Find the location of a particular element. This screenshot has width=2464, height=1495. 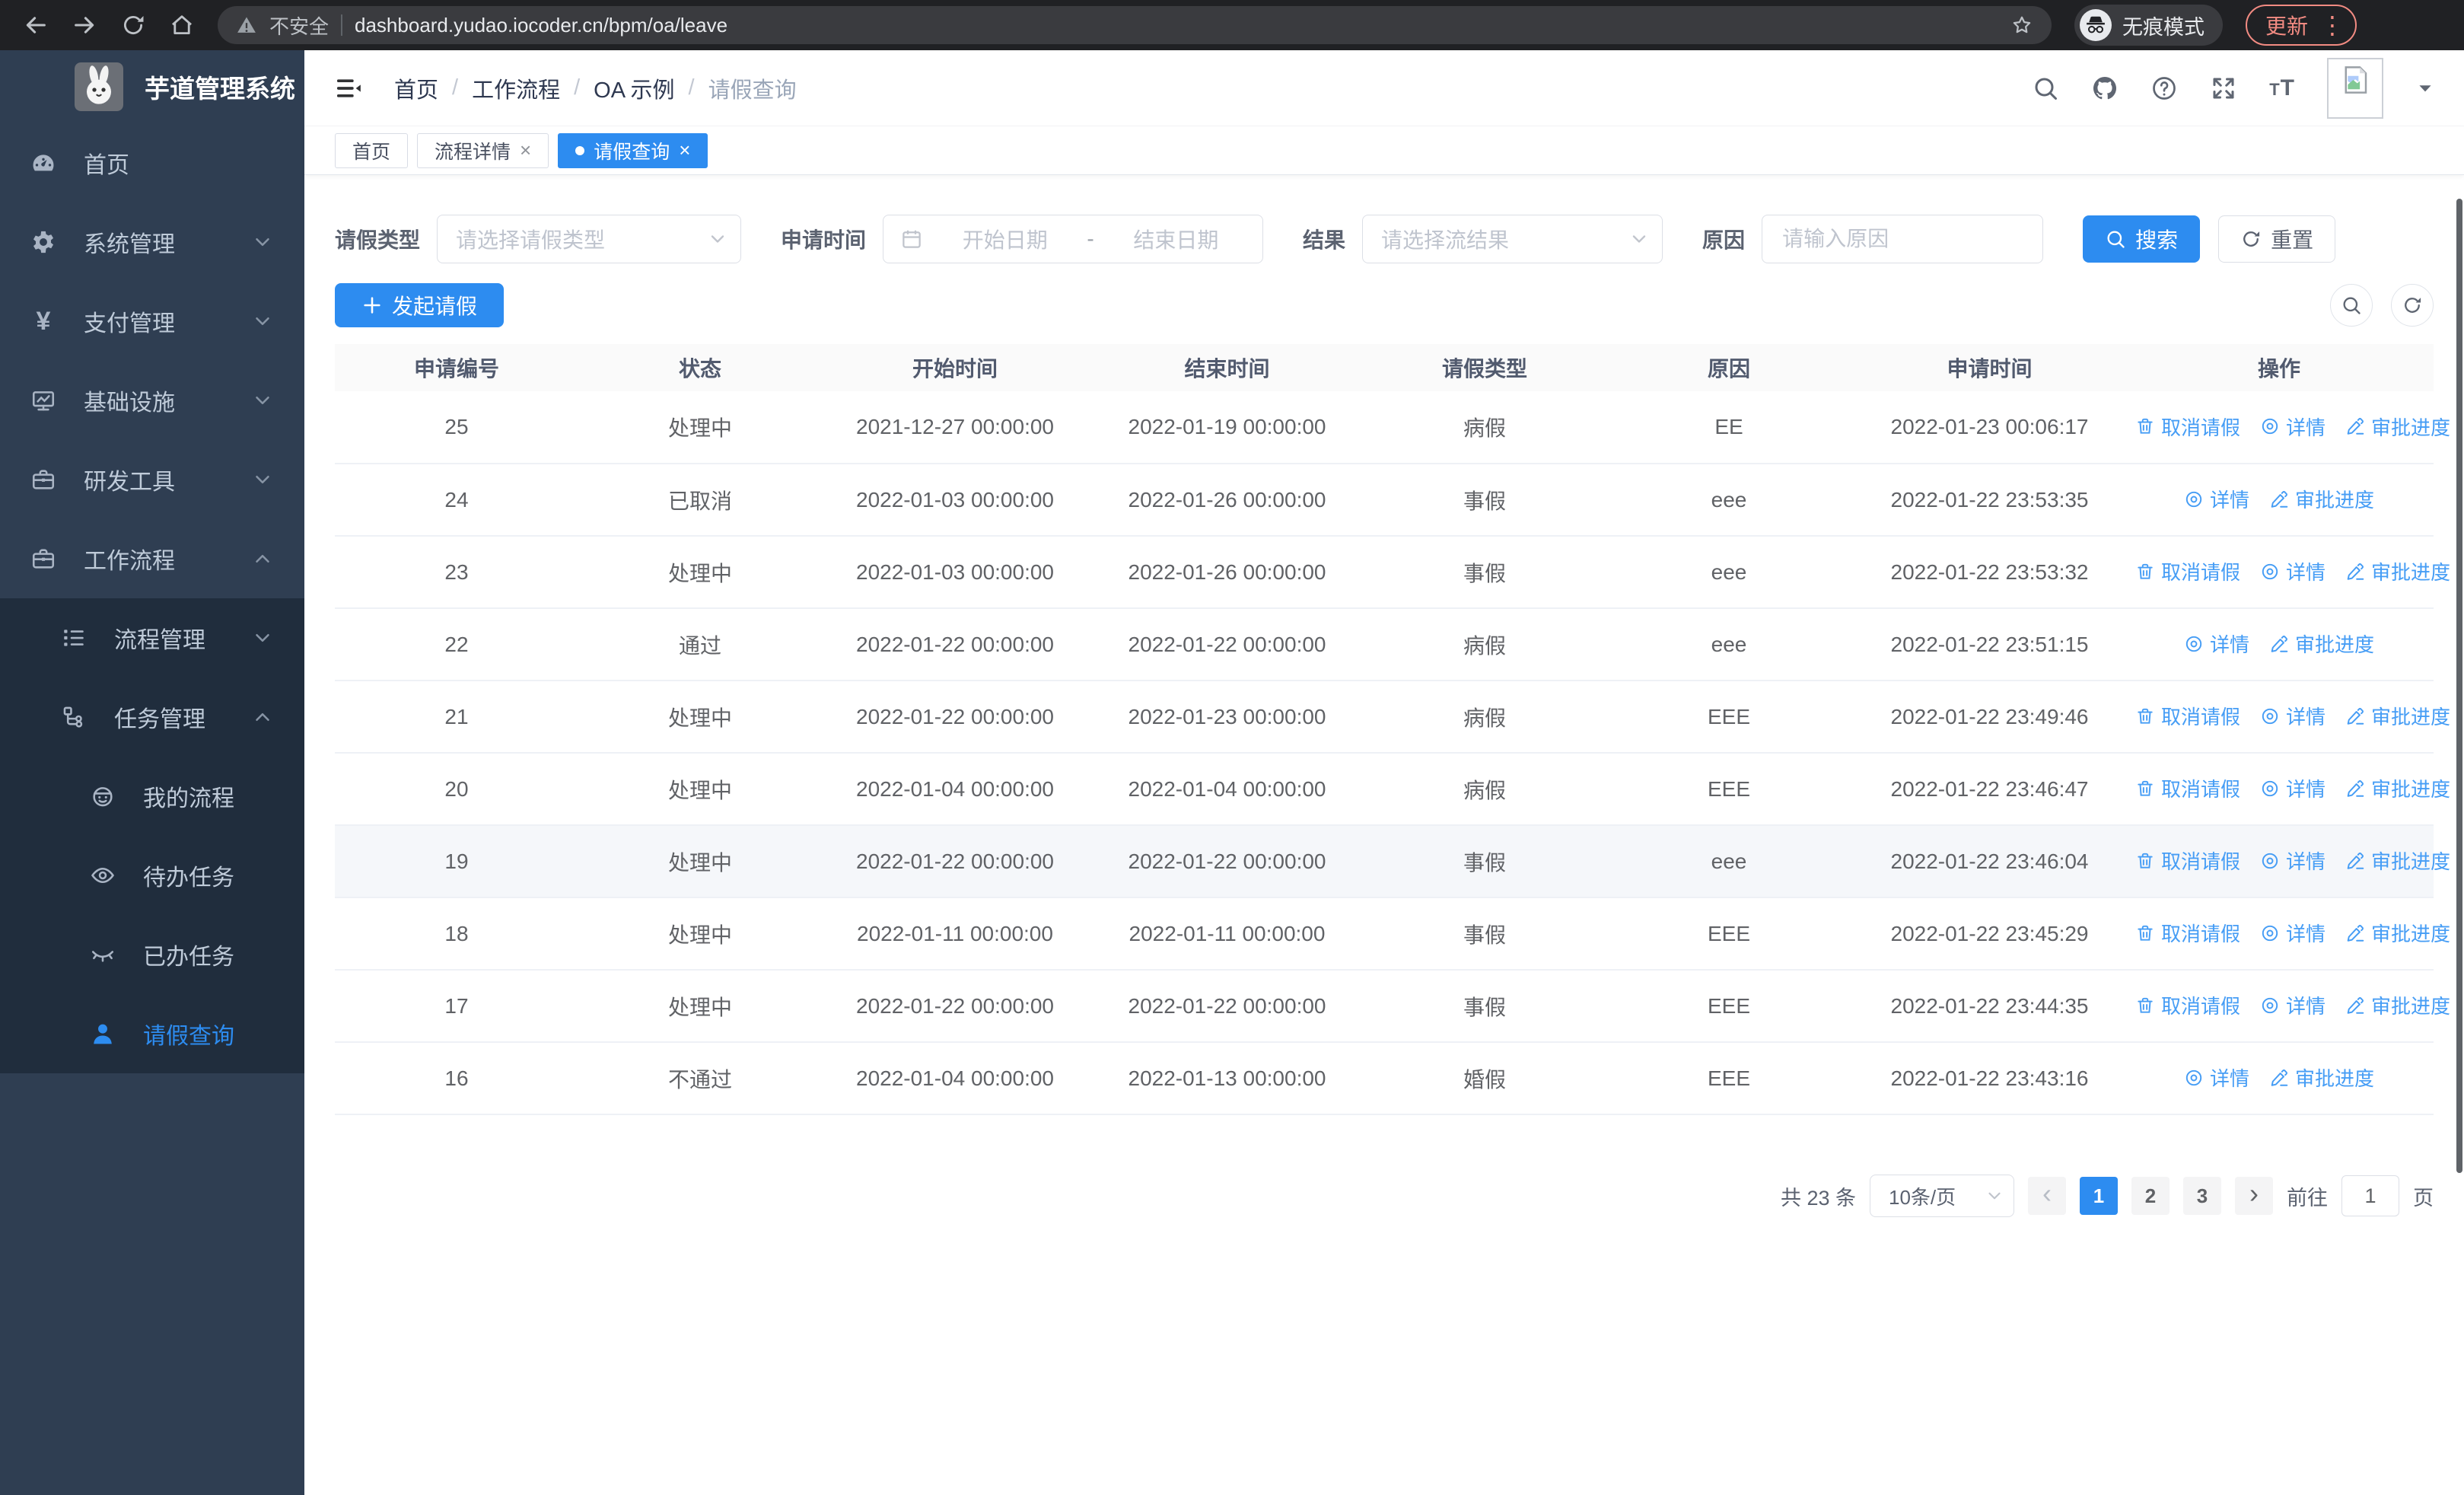

chevron-down-icon is located at coordinates (262, 637).